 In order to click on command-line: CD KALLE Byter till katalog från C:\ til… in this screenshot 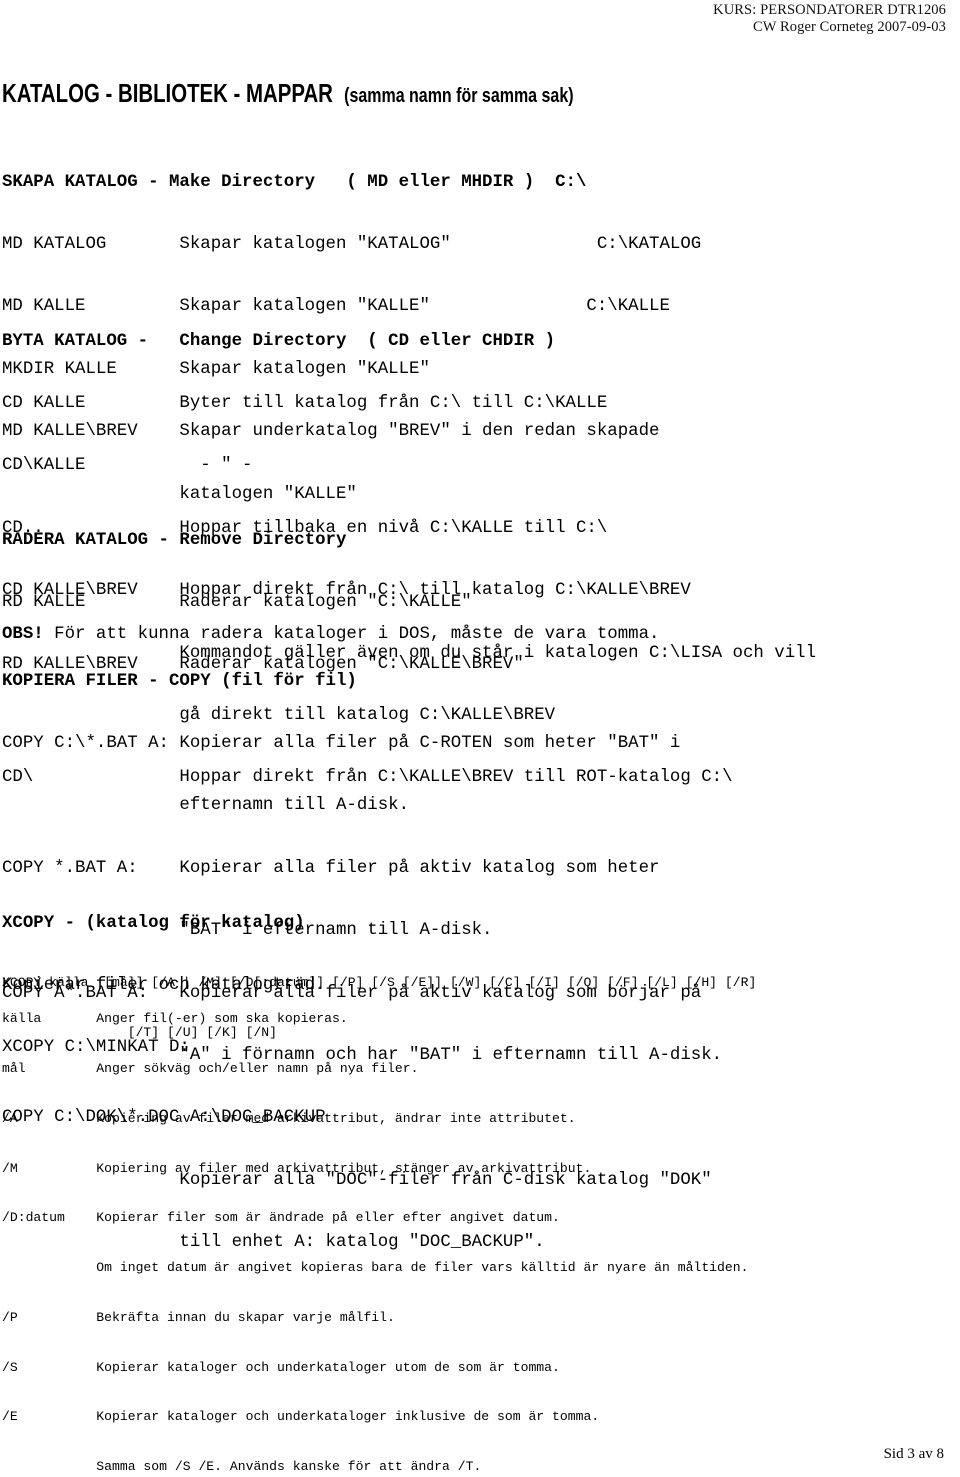, I will do `click(305, 403)`.